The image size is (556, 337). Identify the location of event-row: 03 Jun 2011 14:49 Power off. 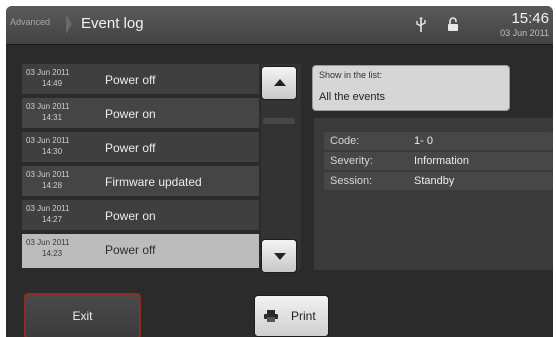
(140, 80).